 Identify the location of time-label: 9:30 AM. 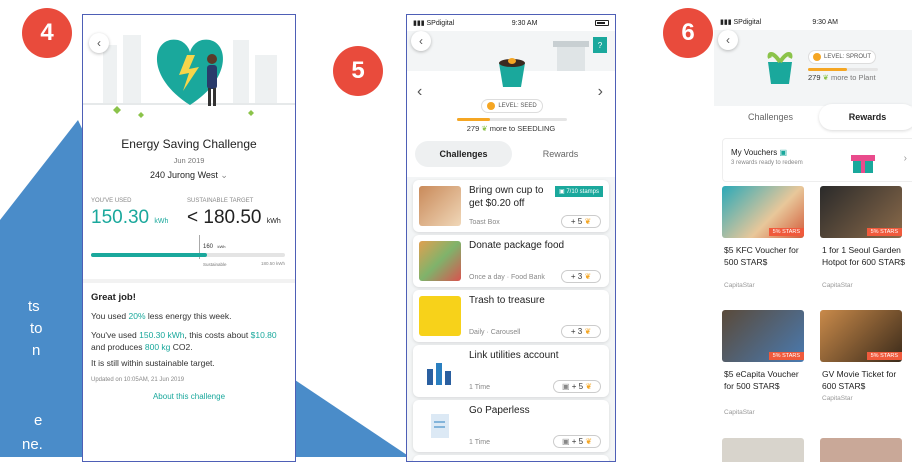
(524, 23).